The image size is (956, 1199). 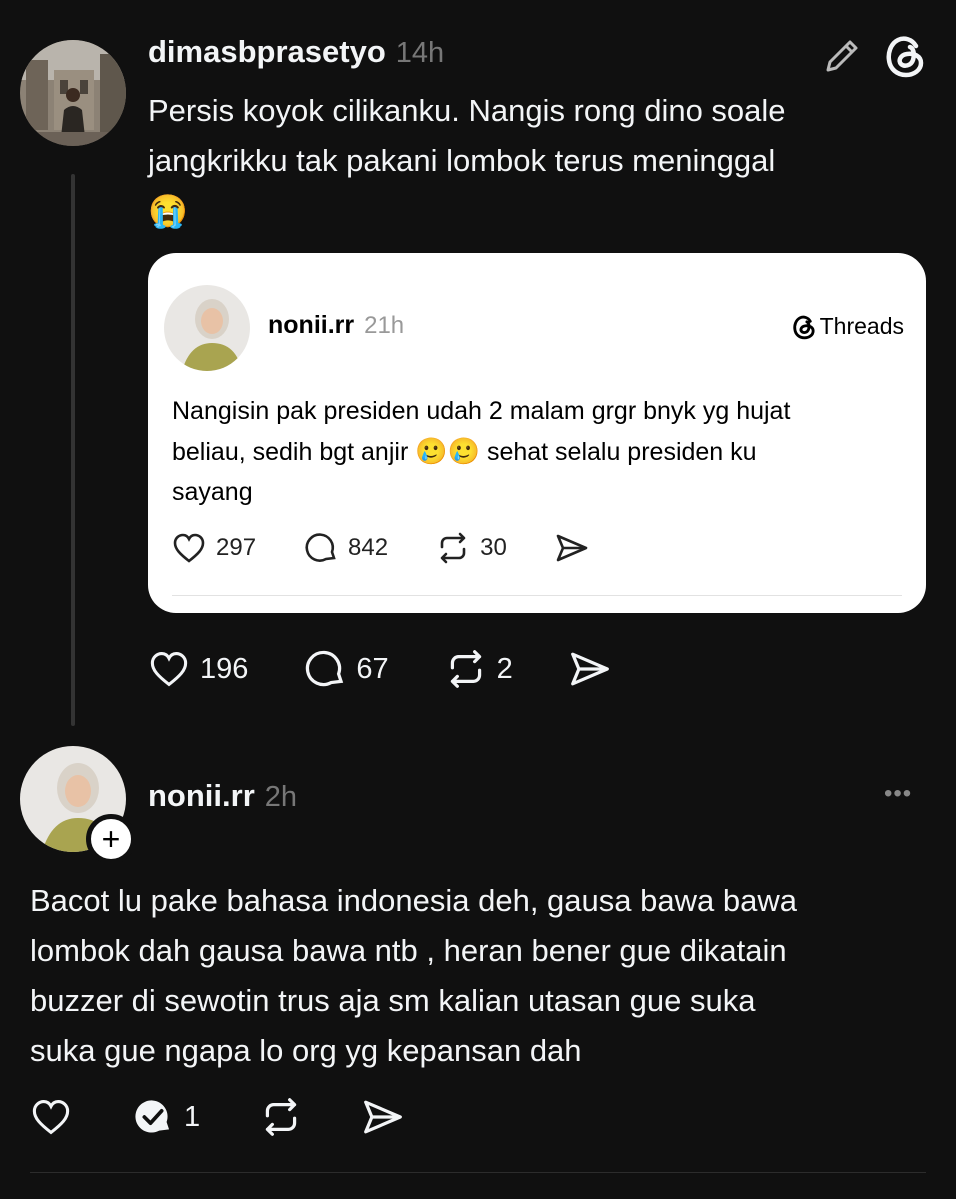 I want to click on threads-logo-icon, so click(x=905, y=56).